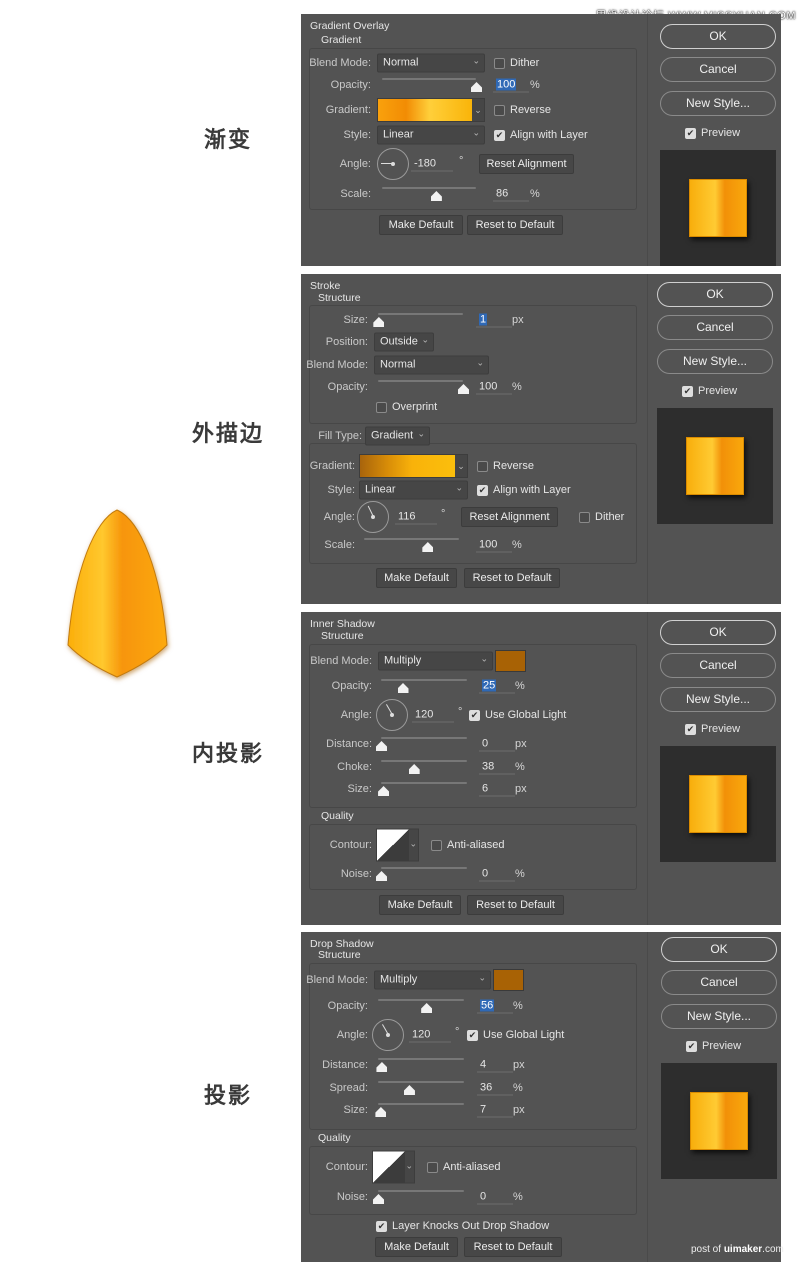 This screenshot has height=1276, width=800. Describe the element at coordinates (495, 1006) in the screenshot. I see `opacity-input: 56` at that location.